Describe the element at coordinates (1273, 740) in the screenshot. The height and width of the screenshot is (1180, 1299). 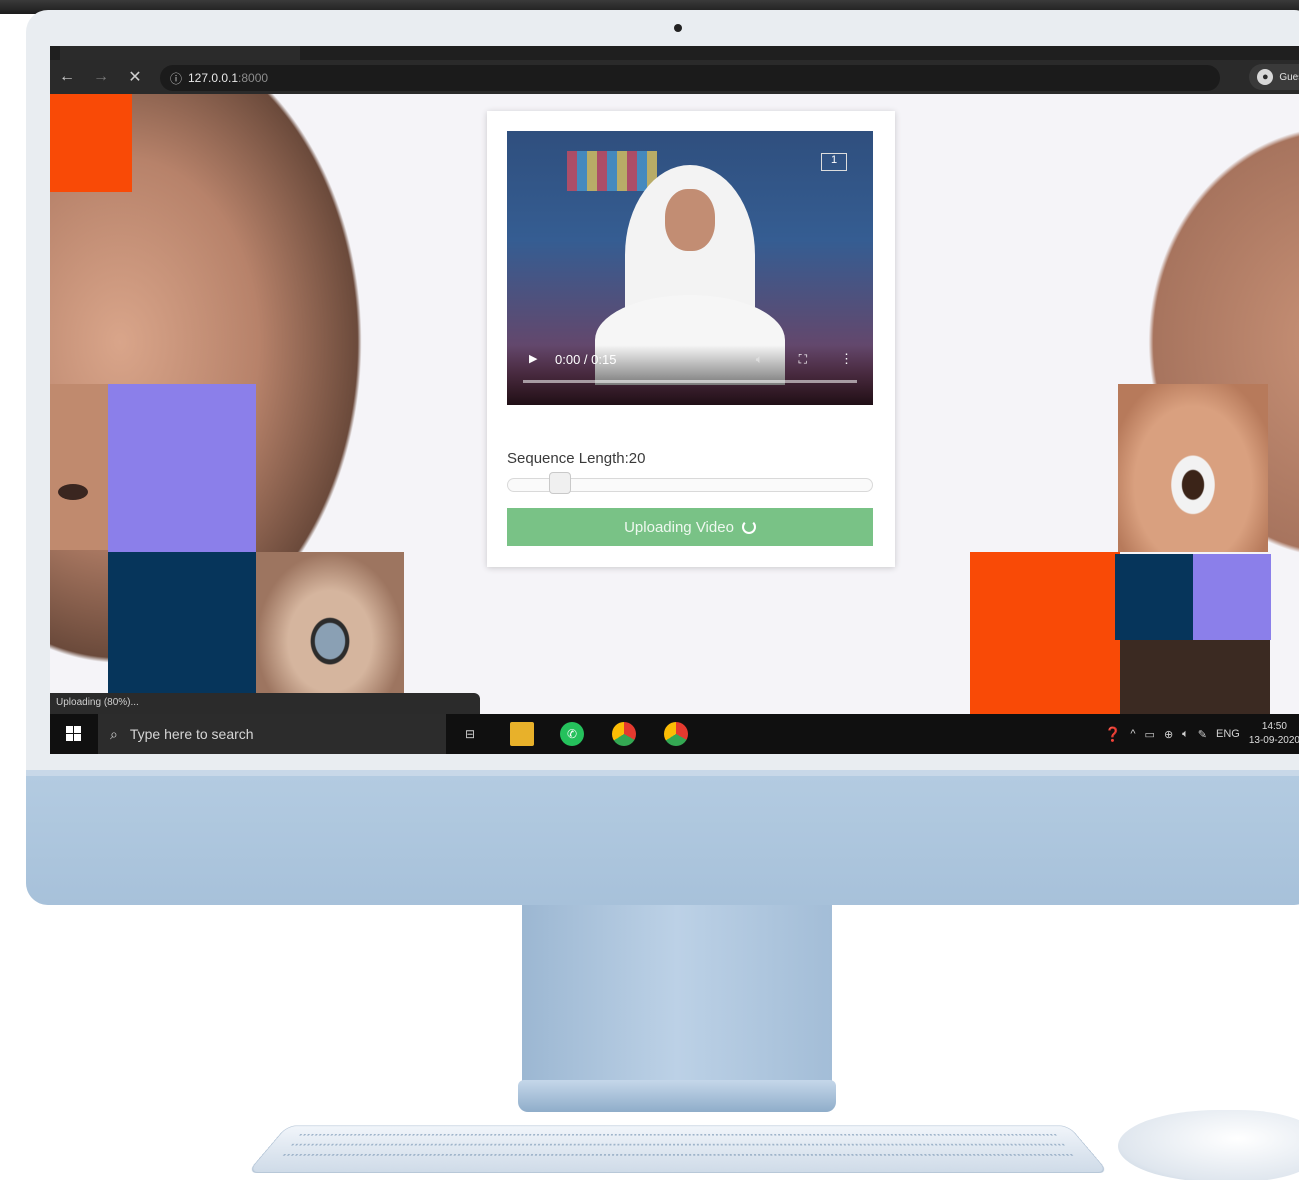
I see `clock-date: 13-09-2020` at that location.